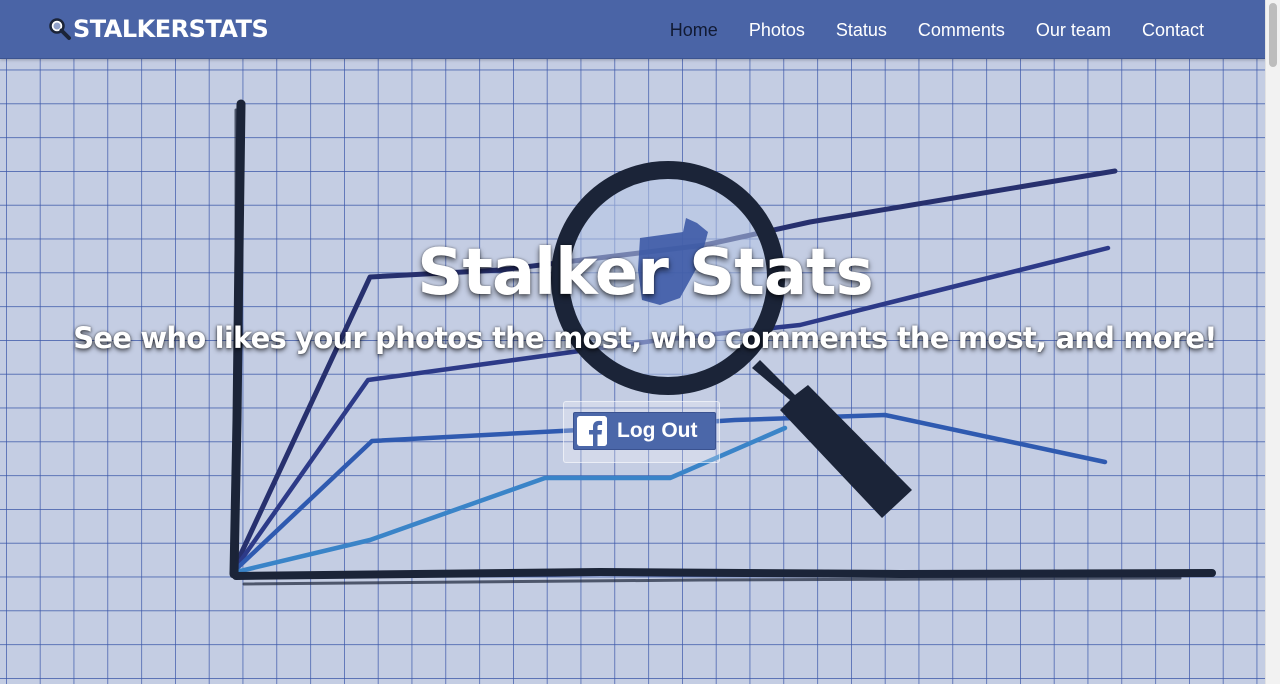 The image size is (1280, 684). Describe the element at coordinates (60, 29) in the screenshot. I see `magnifier-icon` at that location.